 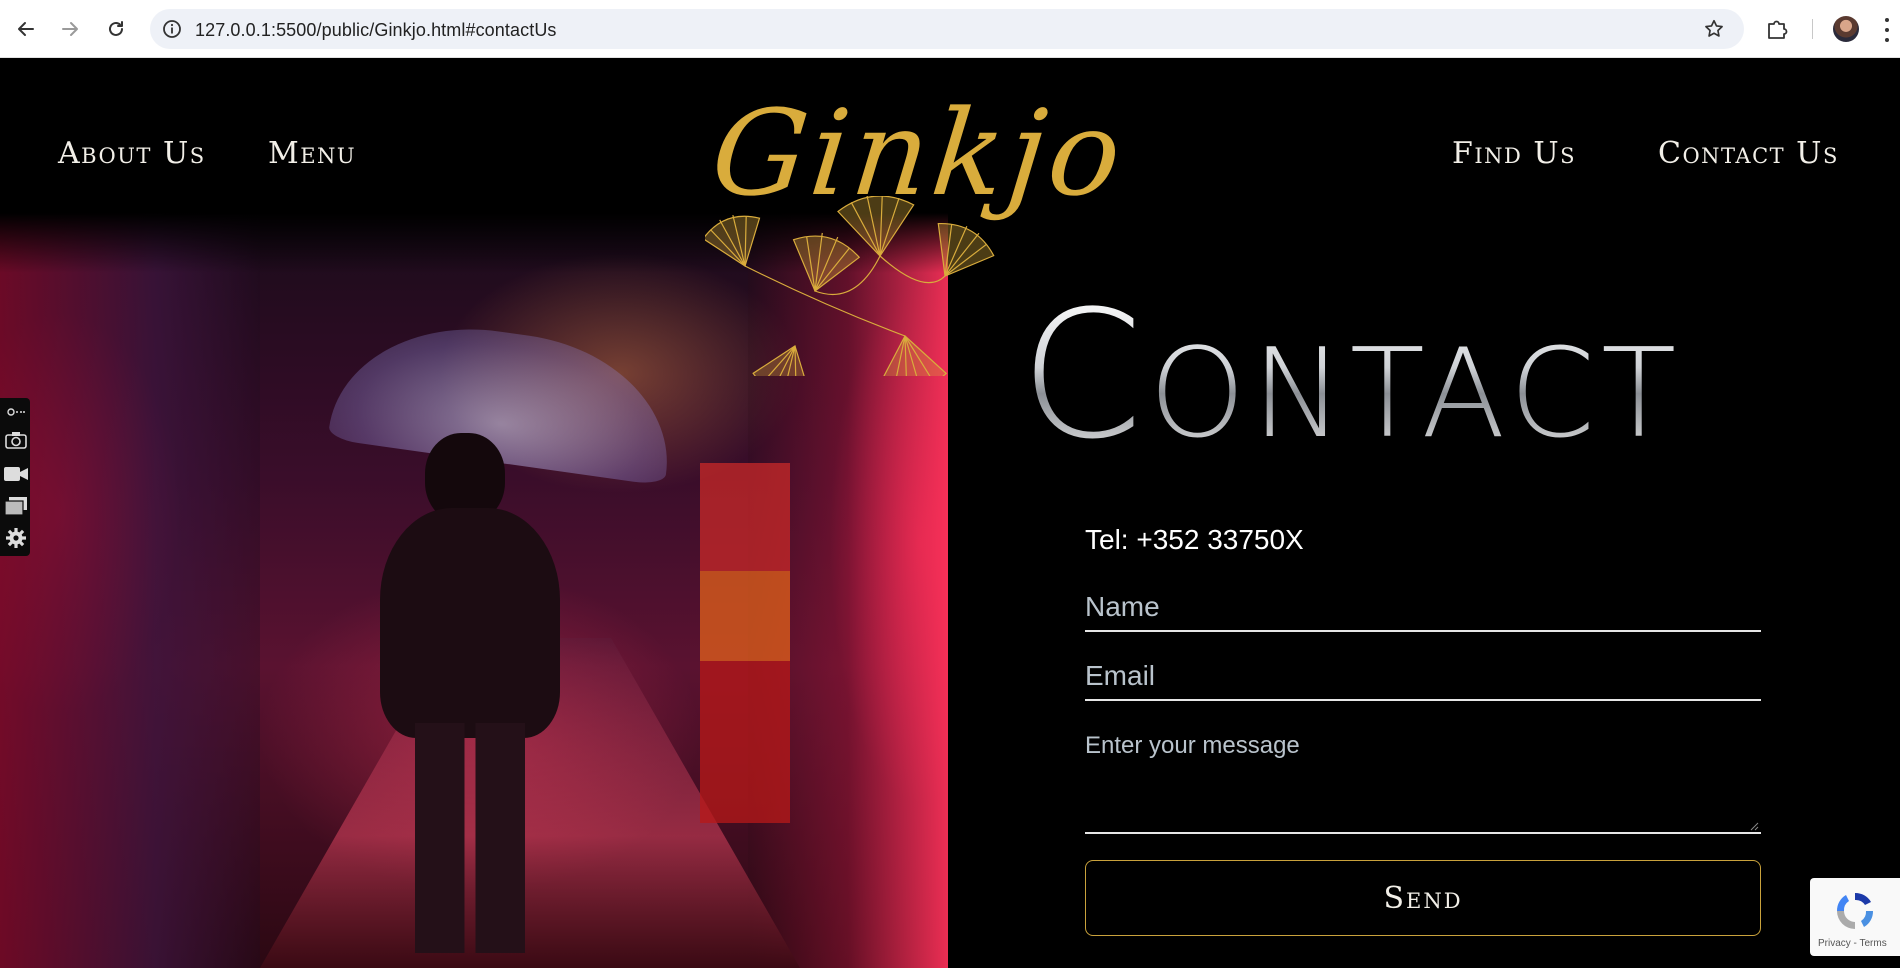 I want to click on forward-button, so click(x=70, y=29).